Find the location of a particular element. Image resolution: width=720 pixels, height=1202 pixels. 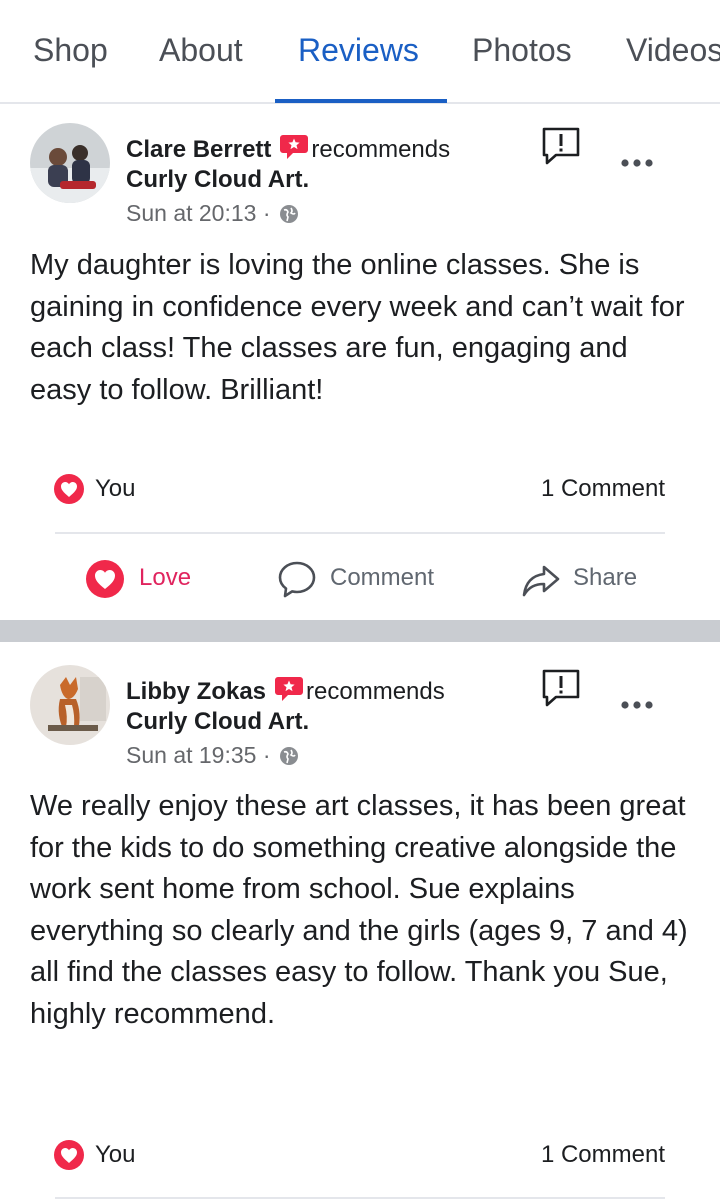

comment-label: Comment is located at coordinates (382, 577).